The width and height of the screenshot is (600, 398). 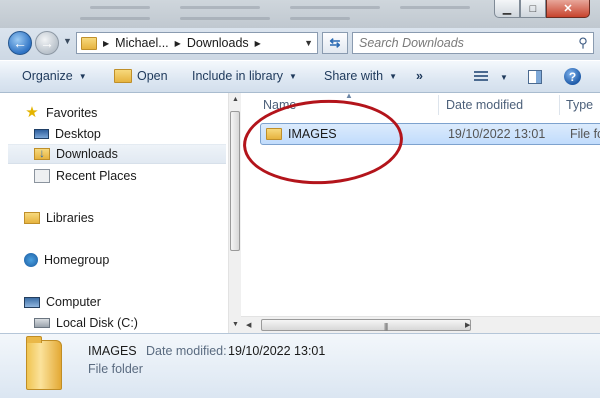 I want to click on nav-homegroup-label: Homegroup, so click(x=77, y=260).